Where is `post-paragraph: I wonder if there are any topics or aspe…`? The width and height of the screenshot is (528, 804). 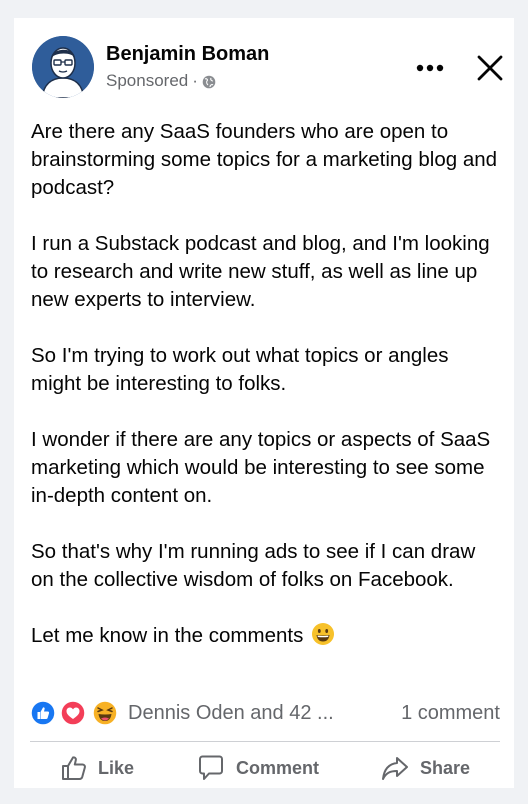 post-paragraph: I wonder if there are any topics or aspe… is located at coordinates (261, 467).